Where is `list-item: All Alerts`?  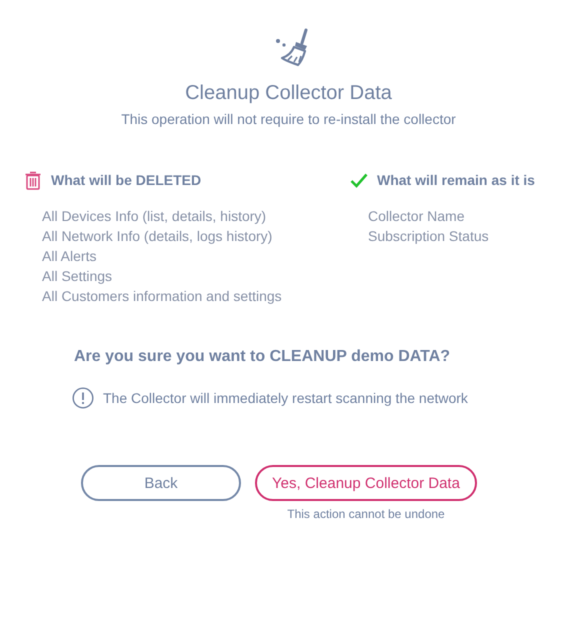 list-item: All Alerts is located at coordinates (70, 256).